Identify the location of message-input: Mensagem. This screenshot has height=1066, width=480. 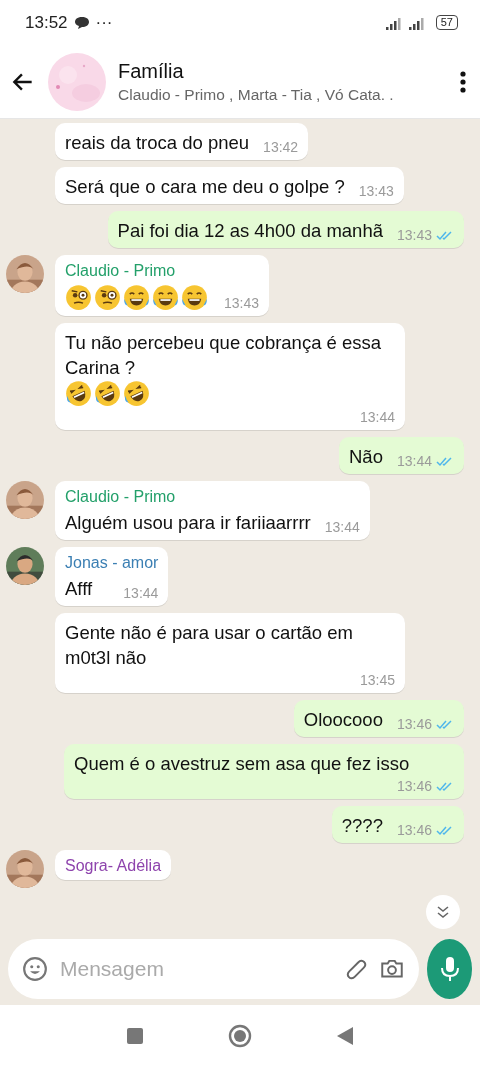
(195, 969).